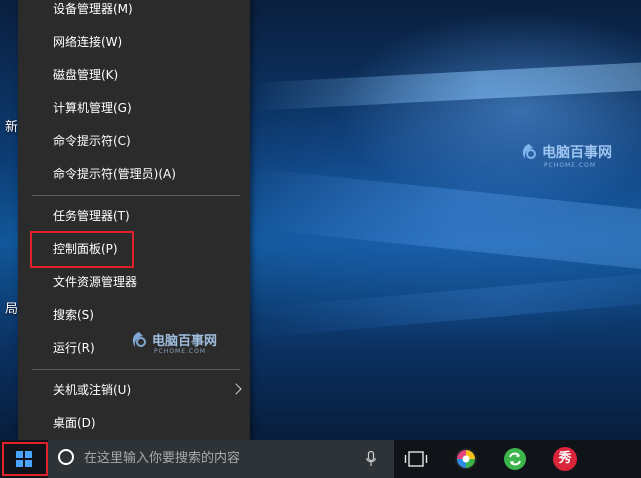 Image resolution: width=641 pixels, height=478 pixels. I want to click on chevron-right-icon, so click(236, 389).